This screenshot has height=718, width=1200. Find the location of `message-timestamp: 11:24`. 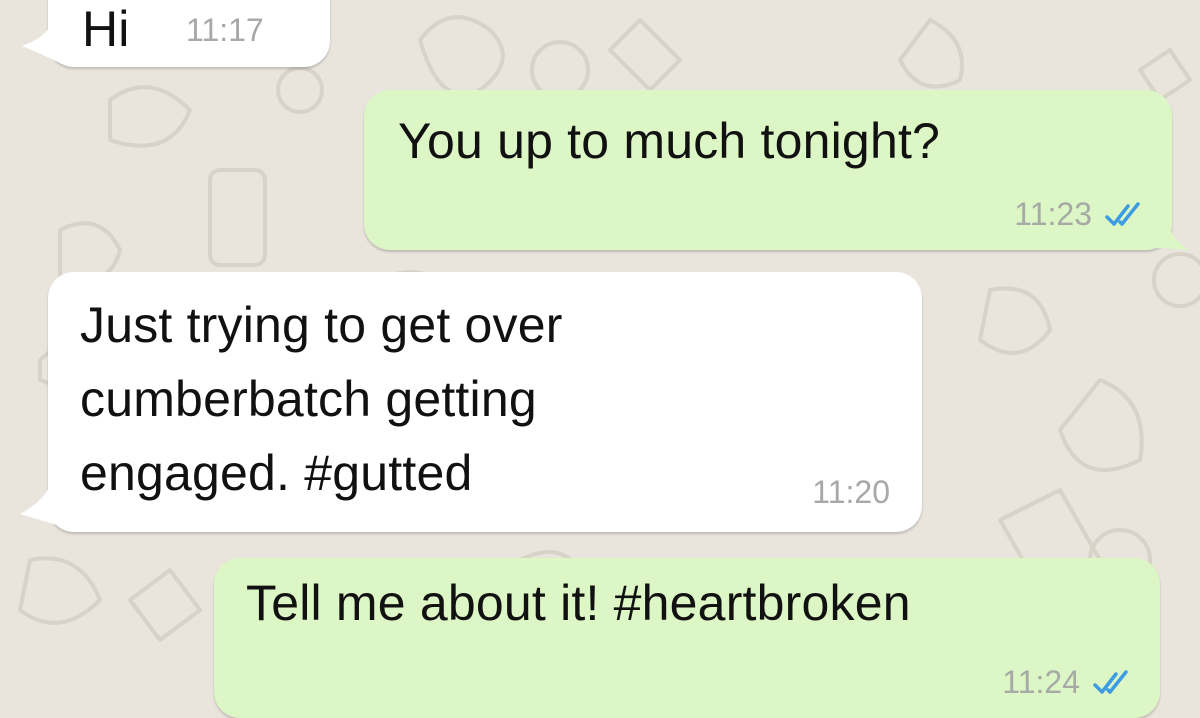

message-timestamp: 11:24 is located at coordinates (1070, 682).